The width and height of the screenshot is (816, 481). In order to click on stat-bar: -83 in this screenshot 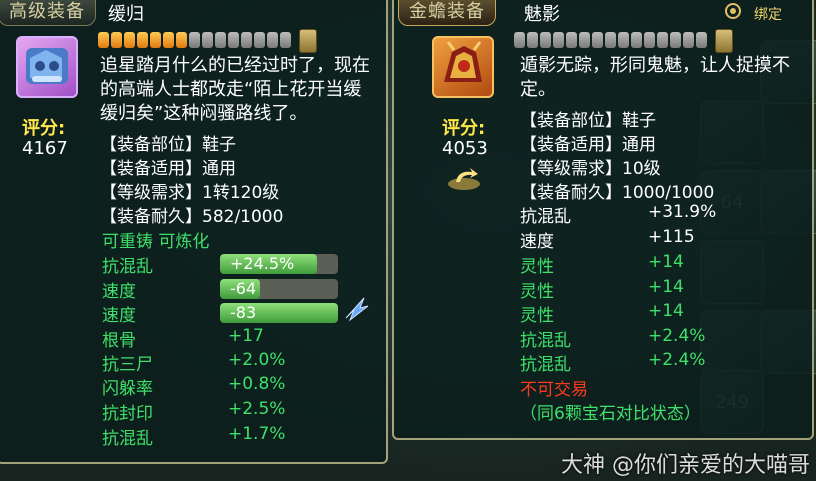, I will do `click(279, 313)`.